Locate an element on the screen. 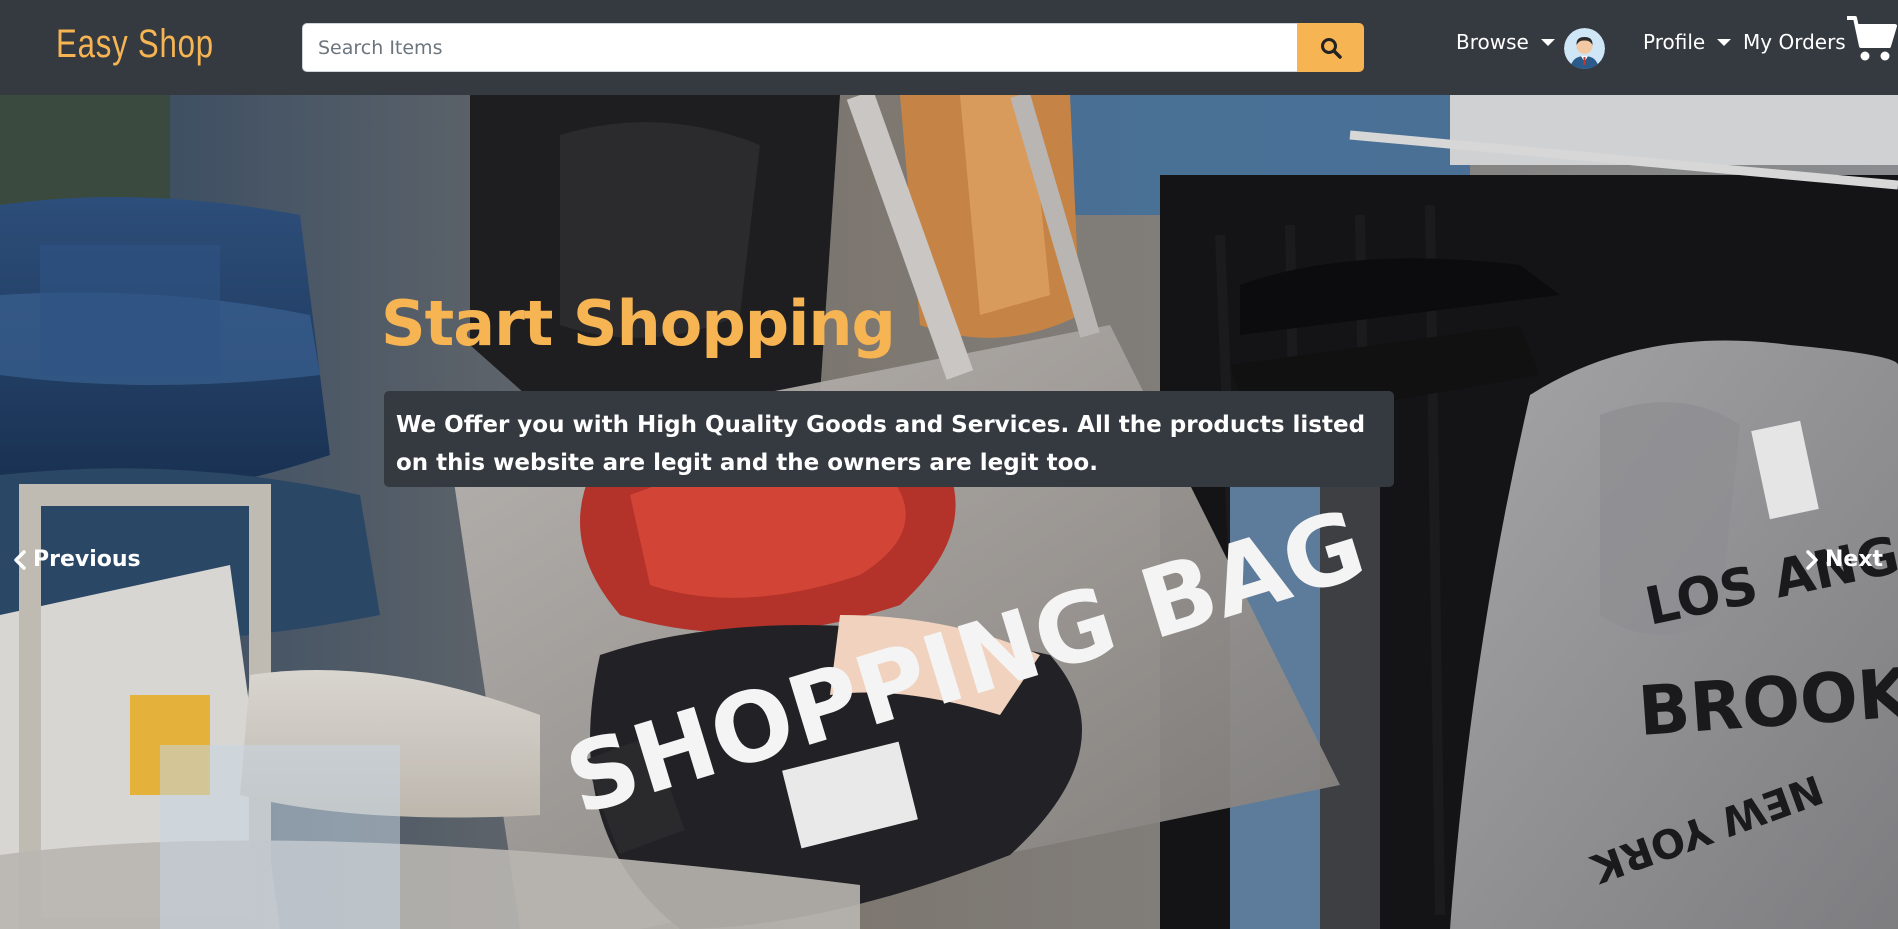  search-icon is located at coordinates (1331, 48).